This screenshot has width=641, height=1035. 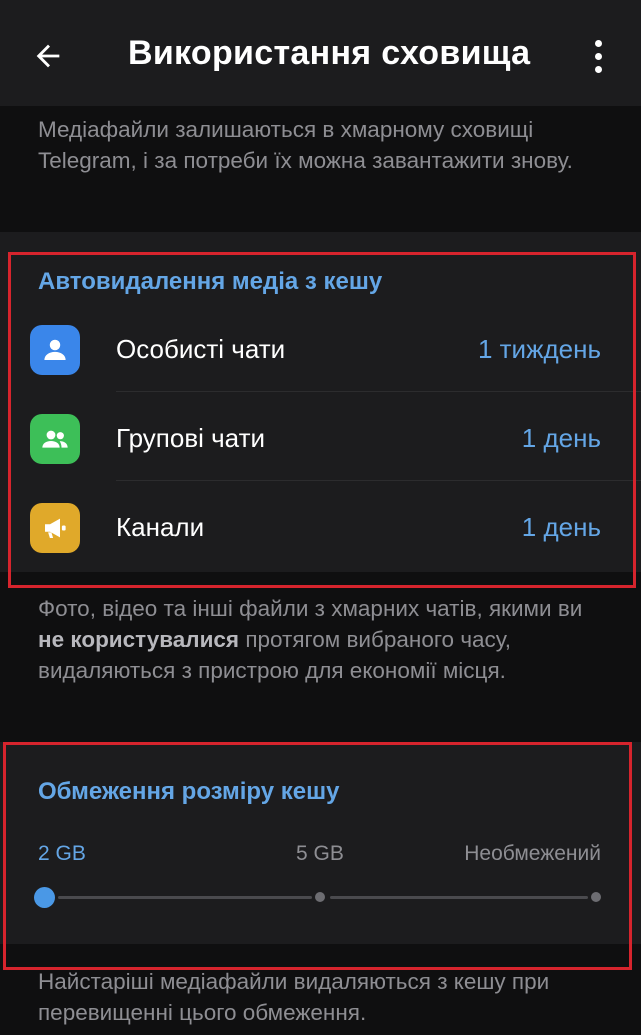 What do you see at coordinates (320, 348) in the screenshot?
I see `row-private-chats: Особисті чати 1 тиждень` at bounding box center [320, 348].